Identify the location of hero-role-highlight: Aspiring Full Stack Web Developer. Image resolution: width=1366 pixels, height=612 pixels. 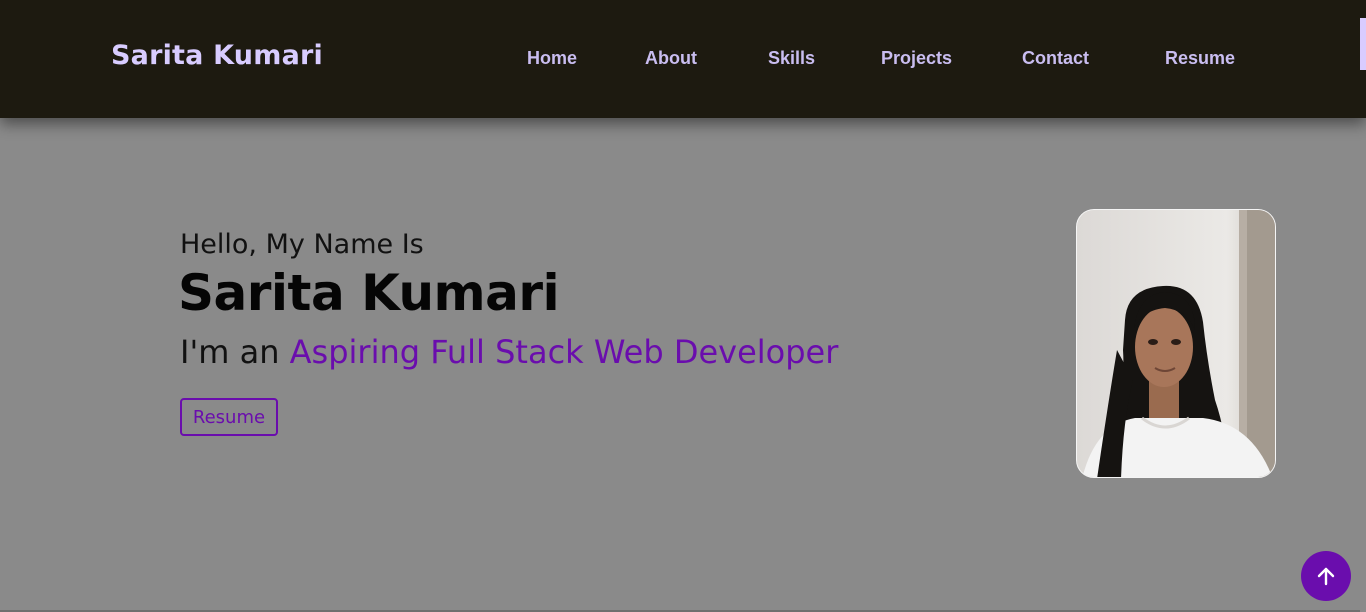
(564, 352).